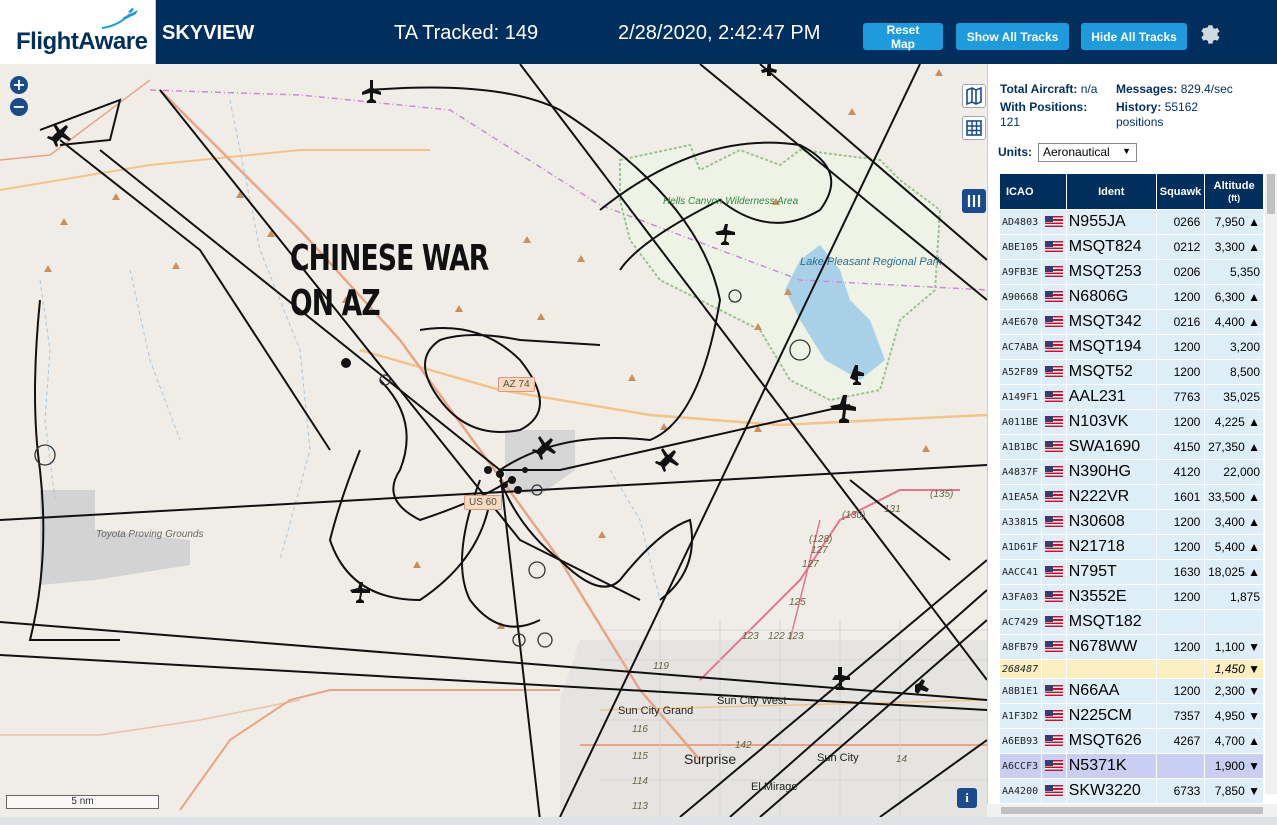  I want to click on table-row: AA4200 SKW3220 6733 7,850 ▼, so click(1131, 791).